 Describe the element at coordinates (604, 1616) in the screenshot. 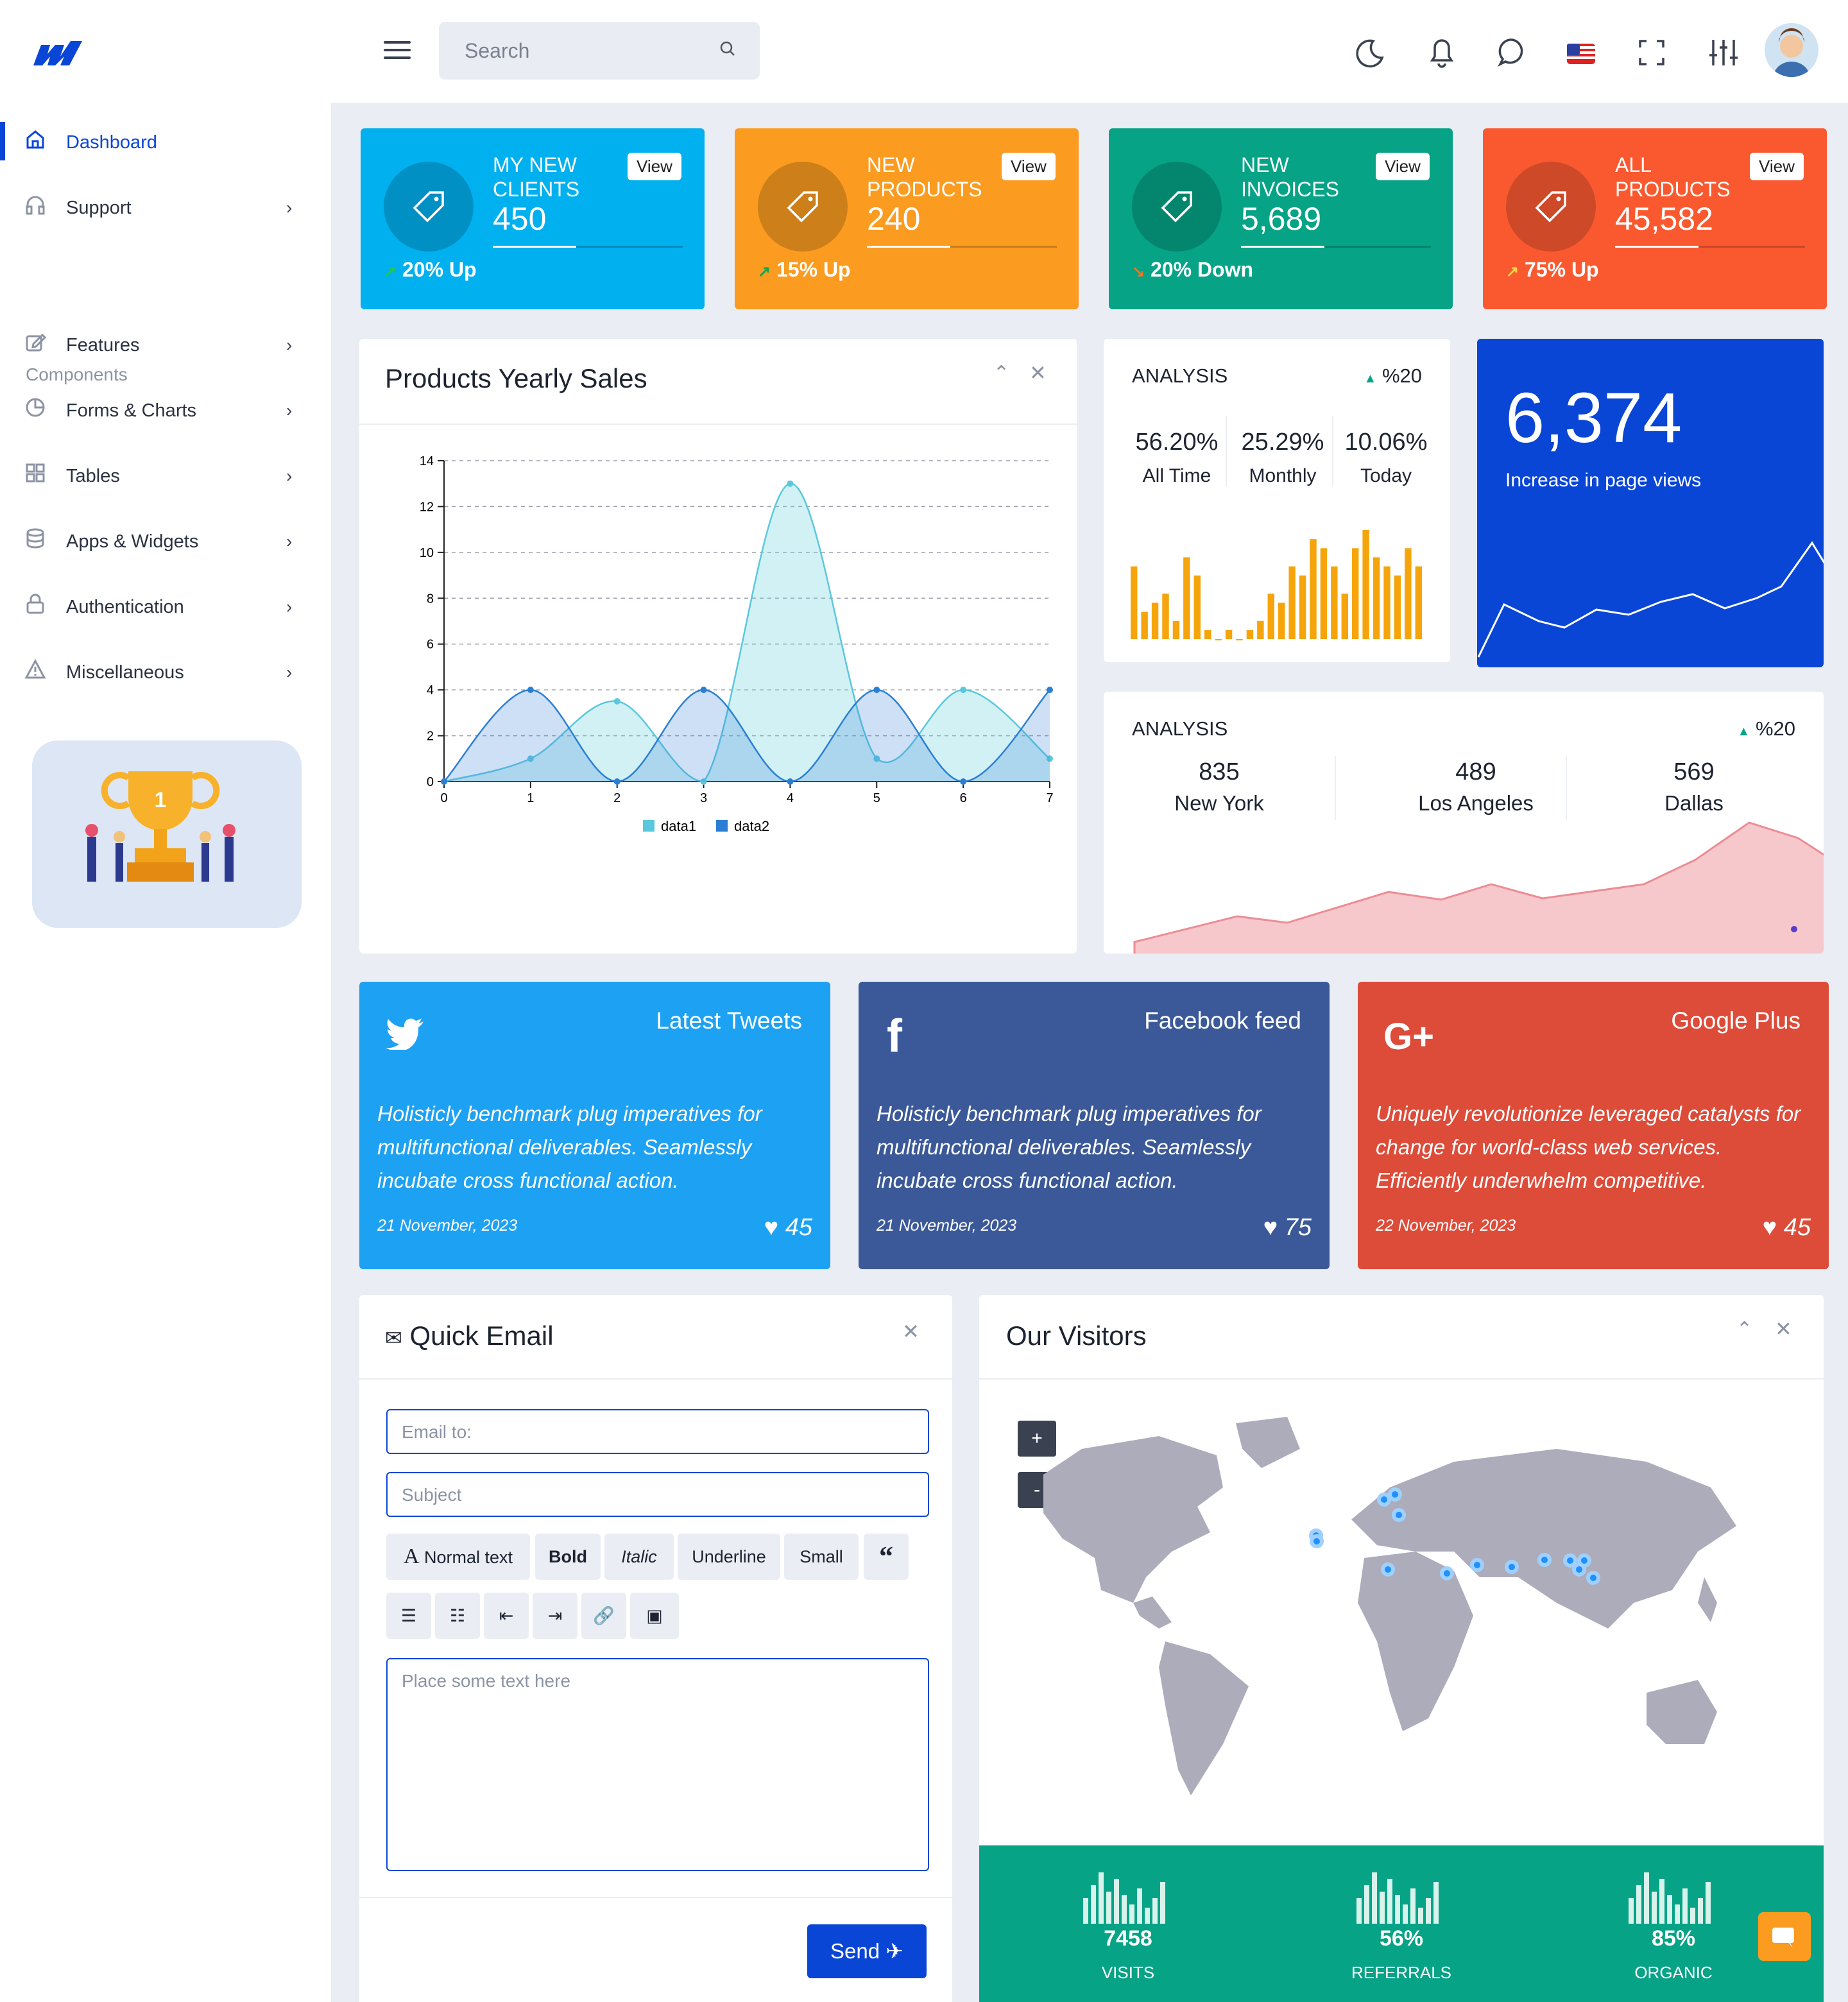

I see `link-icon: 🔗` at that location.